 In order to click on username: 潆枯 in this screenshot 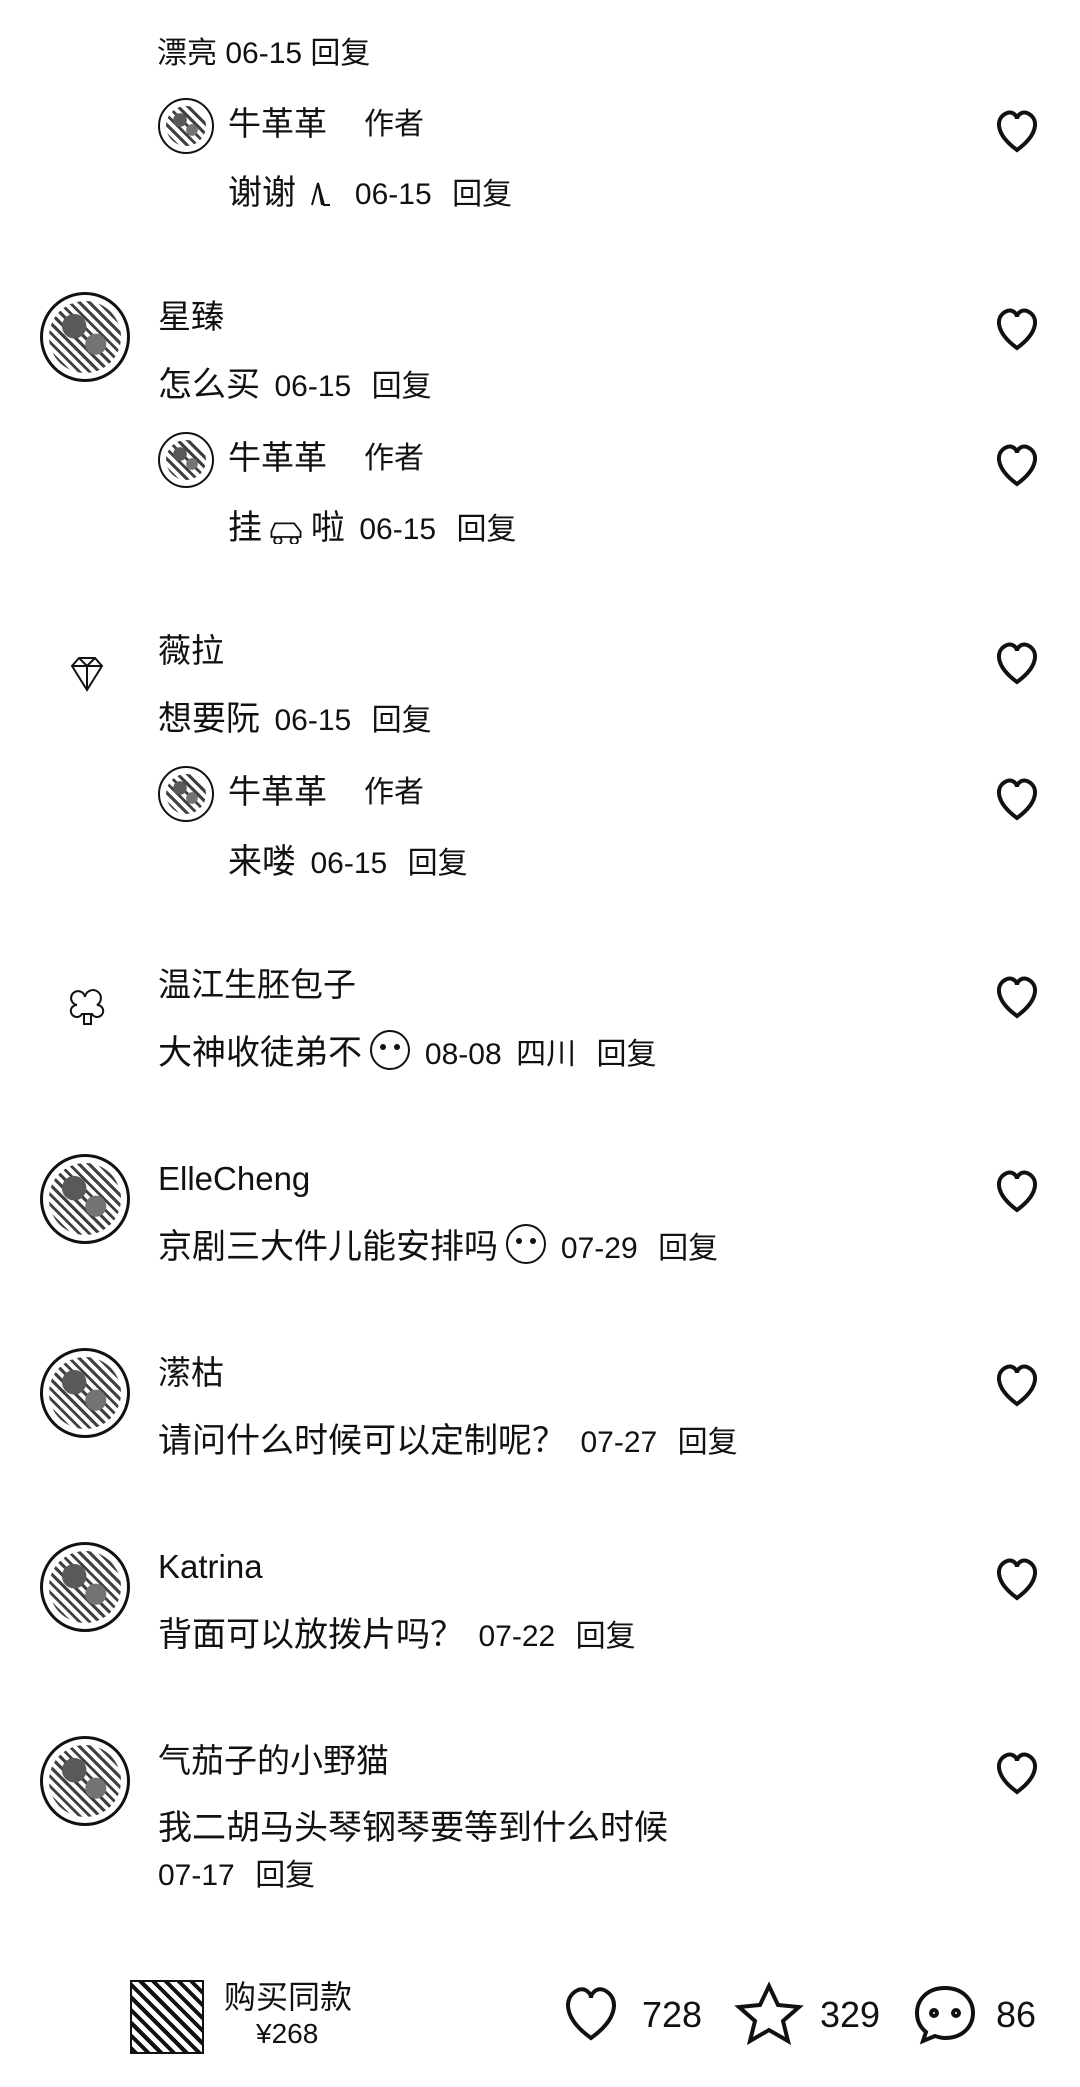, I will do `click(191, 1372)`.